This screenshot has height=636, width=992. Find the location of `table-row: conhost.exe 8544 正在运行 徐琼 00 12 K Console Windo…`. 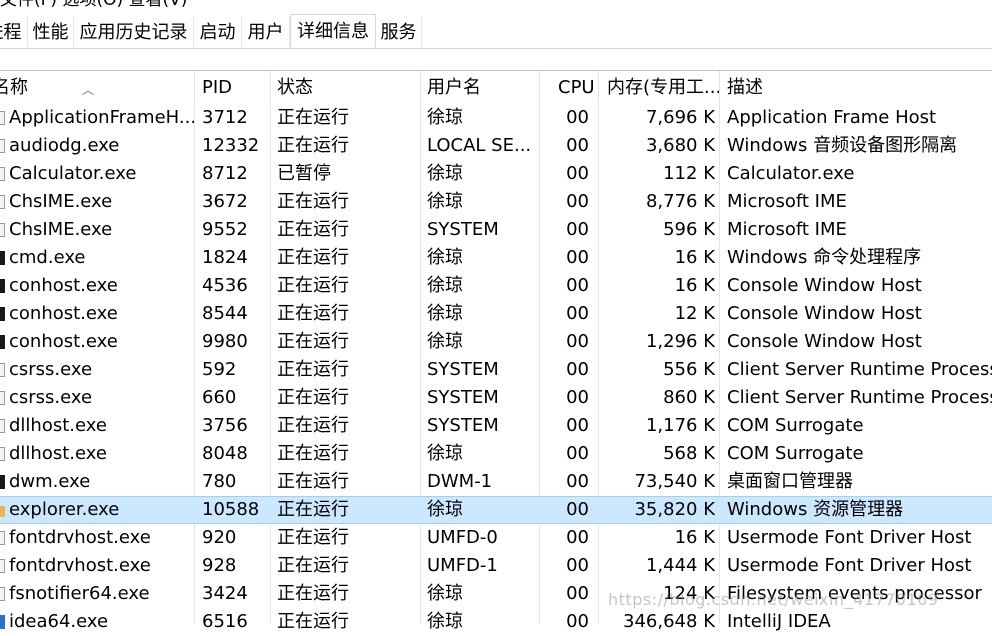

table-row: conhost.exe 8544 正在运行 徐琼 00 12 K Console Windo… is located at coordinates (496, 314).